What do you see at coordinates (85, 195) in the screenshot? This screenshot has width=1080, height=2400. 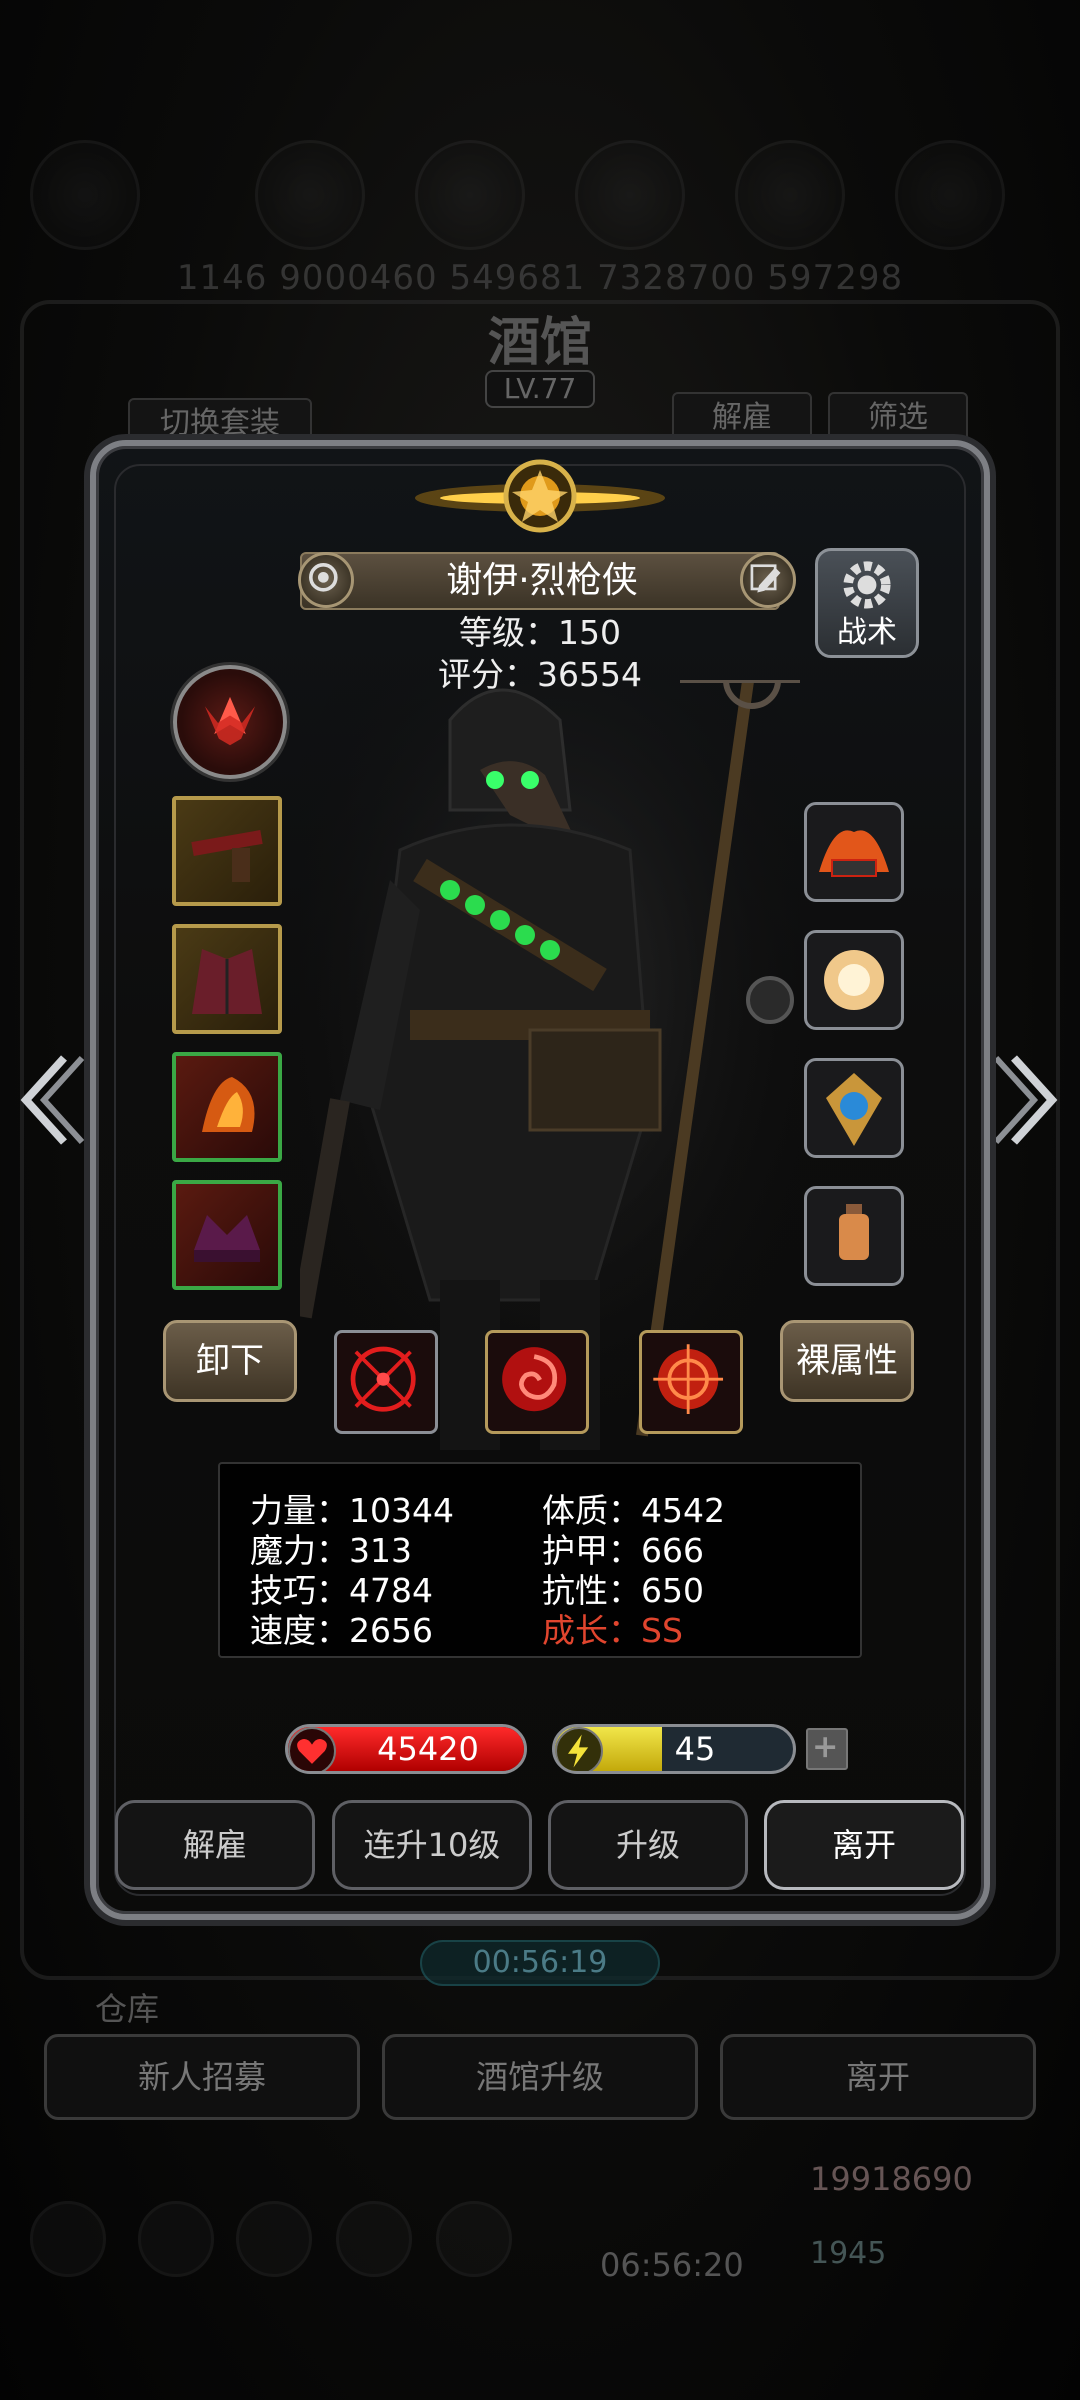 I see `bg-avatar-icon` at bounding box center [85, 195].